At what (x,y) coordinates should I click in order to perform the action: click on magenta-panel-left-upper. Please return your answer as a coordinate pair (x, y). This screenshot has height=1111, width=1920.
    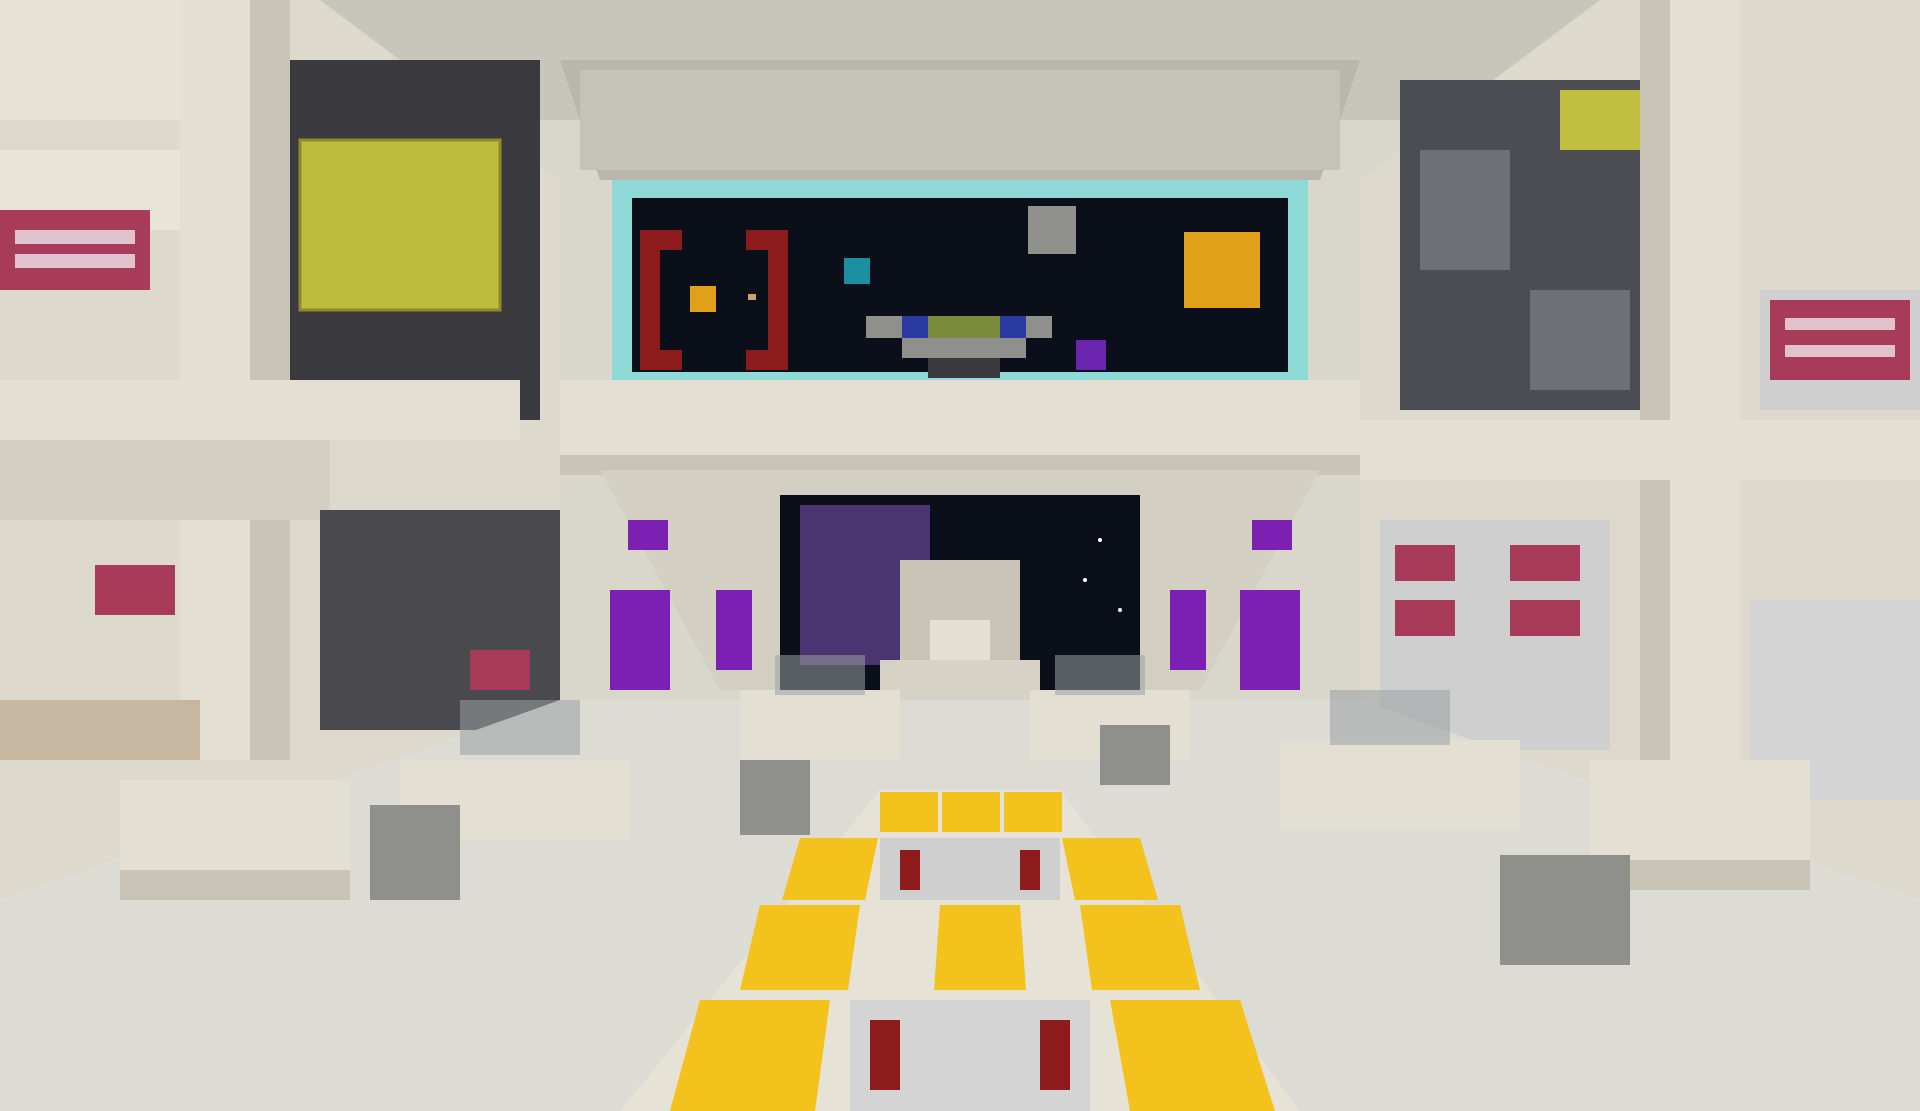
    Looking at the image, I should click on (75, 250).